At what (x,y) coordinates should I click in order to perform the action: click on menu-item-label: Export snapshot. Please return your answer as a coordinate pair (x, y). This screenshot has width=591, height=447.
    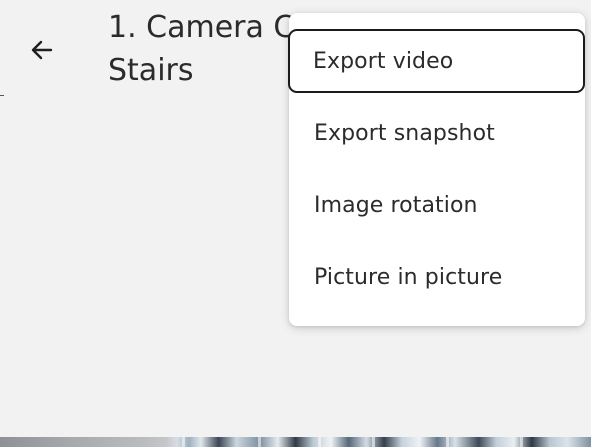
    Looking at the image, I should click on (404, 133).